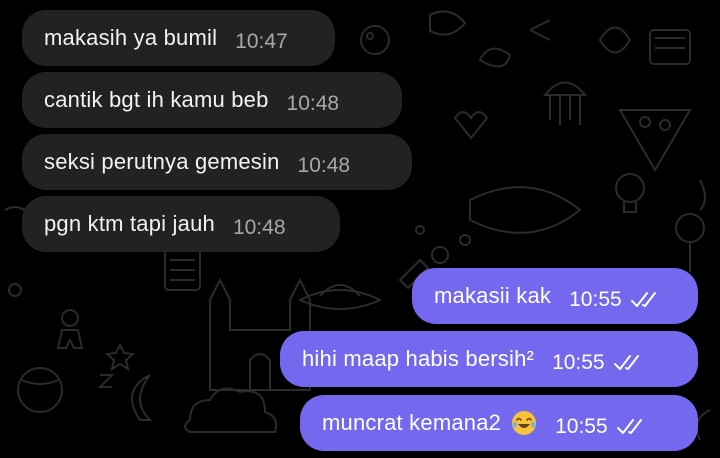 The height and width of the screenshot is (458, 720). Describe the element at coordinates (418, 358) in the screenshot. I see `message-text: hihi maap habis bersih²` at that location.